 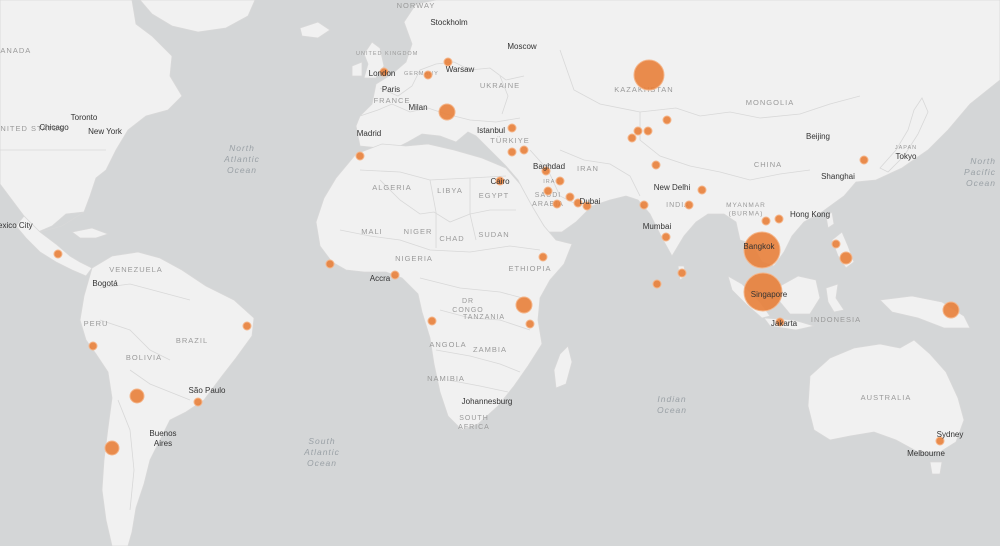 What do you see at coordinates (549, 166) in the screenshot?
I see `city-label-baghdad: Baghdad` at bounding box center [549, 166].